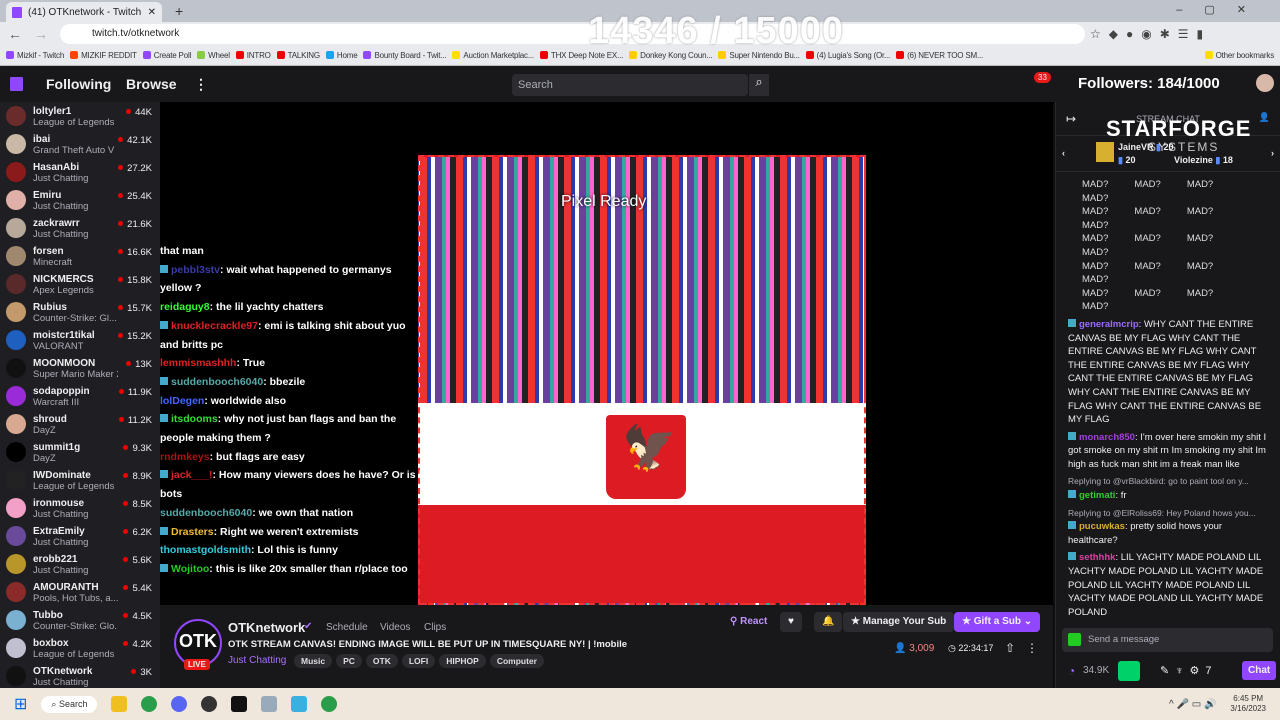  Describe the element at coordinates (80, 256) in the screenshot. I see `sidebar-channel: forsen Minecraft 16.6K` at that location.